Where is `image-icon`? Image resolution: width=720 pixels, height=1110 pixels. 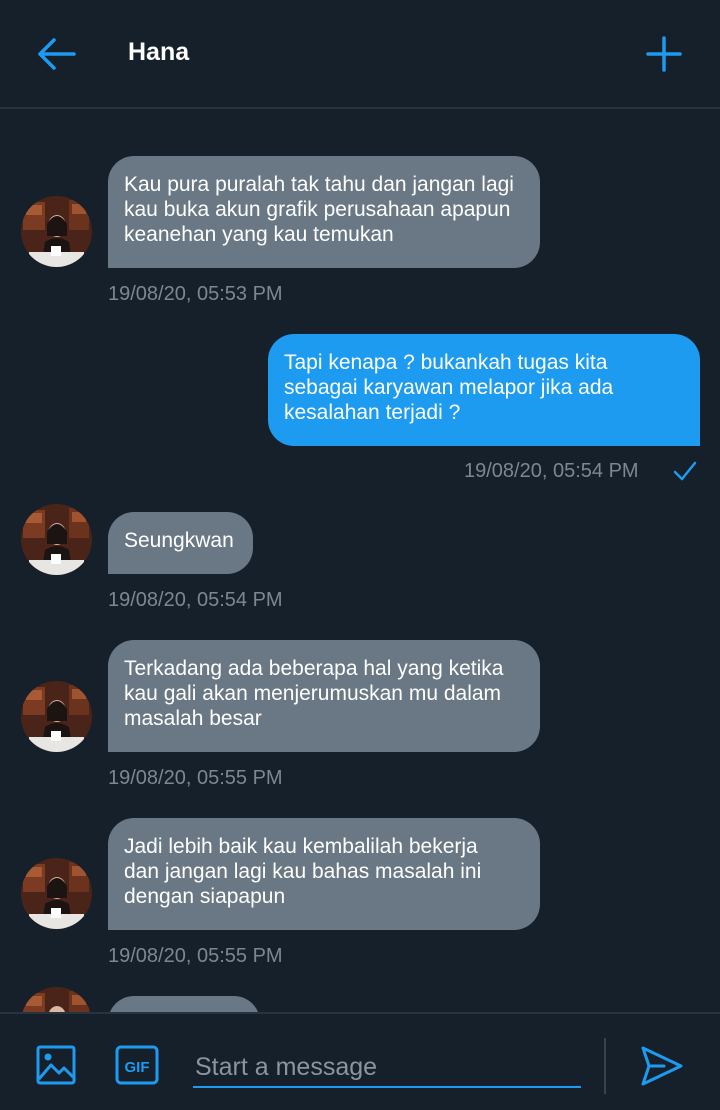 image-icon is located at coordinates (56, 1065).